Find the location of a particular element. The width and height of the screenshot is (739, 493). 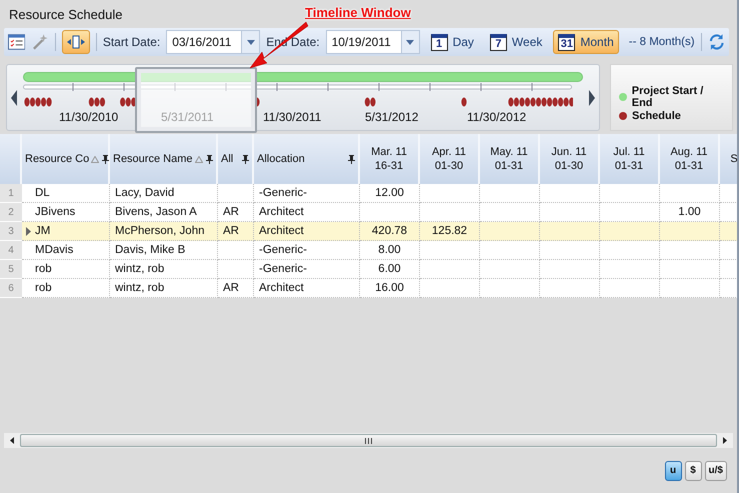

table-cell: Lacy, David is located at coordinates (164, 193).